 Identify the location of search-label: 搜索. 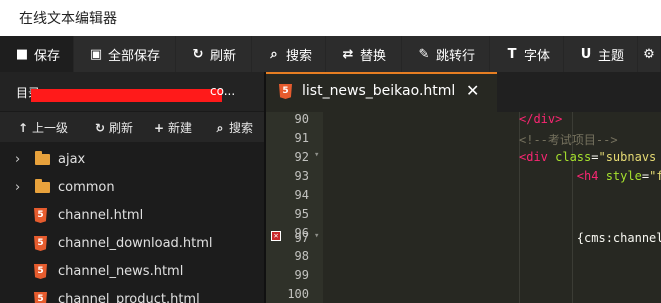
(299, 56).